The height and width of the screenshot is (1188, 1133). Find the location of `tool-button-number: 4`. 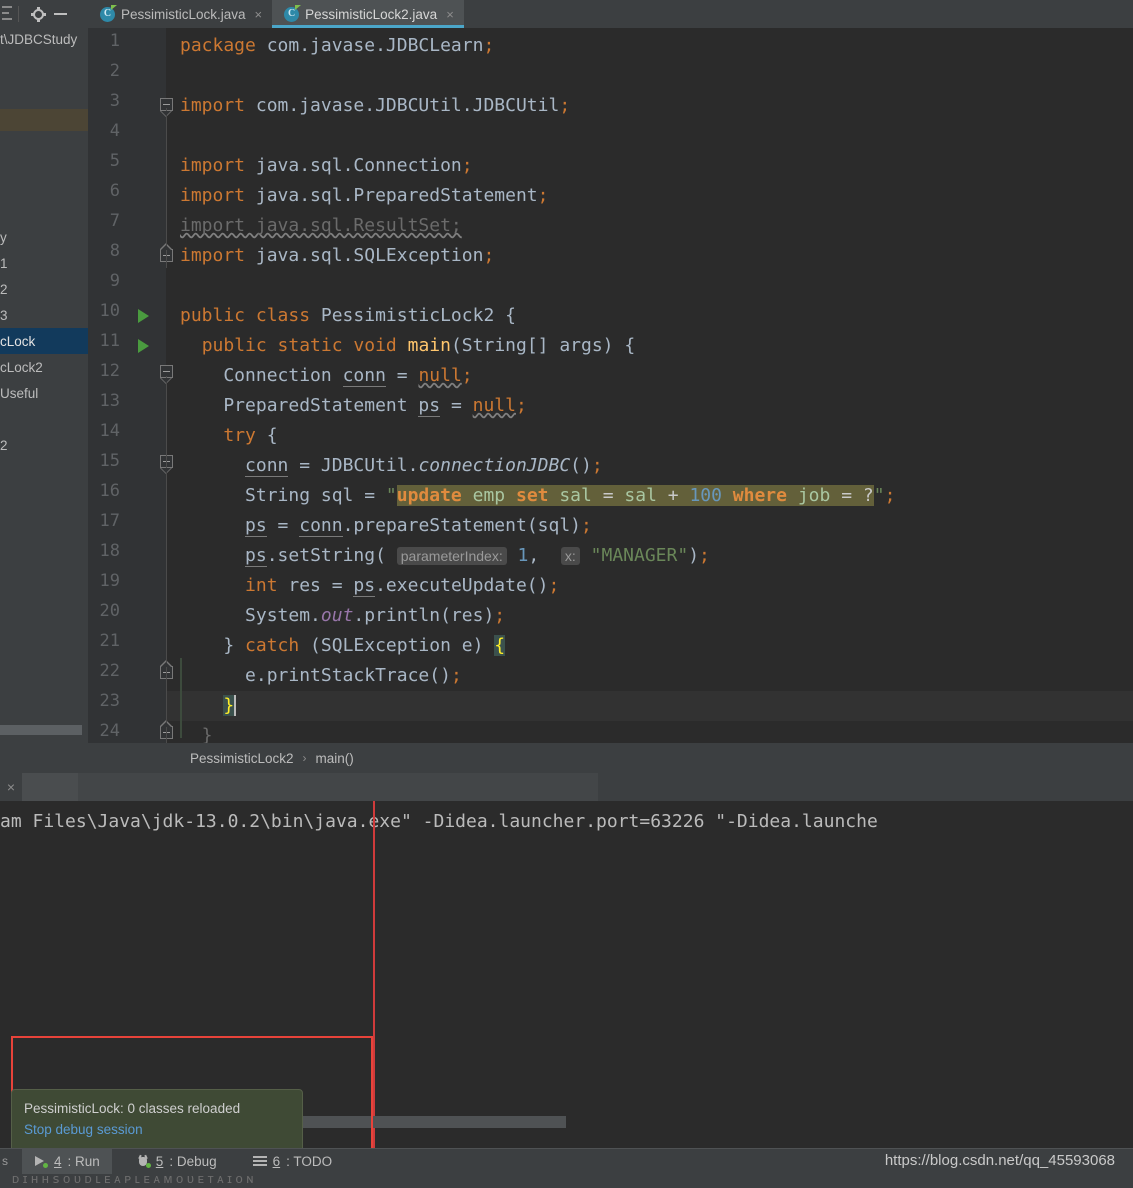

tool-button-number: 4 is located at coordinates (58, 1161).